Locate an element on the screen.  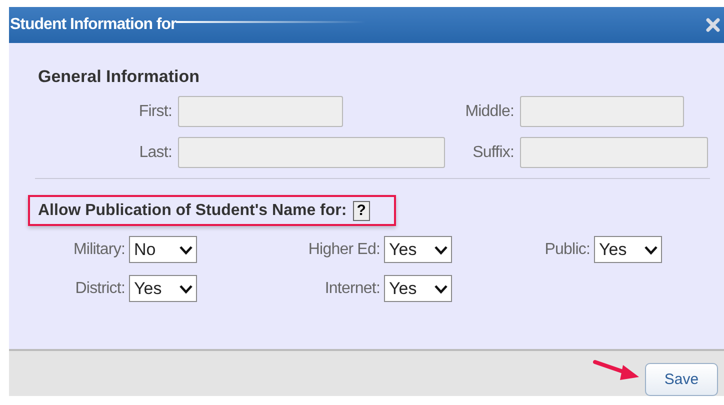
field-label: Higher Ed: is located at coordinates (343, 249).